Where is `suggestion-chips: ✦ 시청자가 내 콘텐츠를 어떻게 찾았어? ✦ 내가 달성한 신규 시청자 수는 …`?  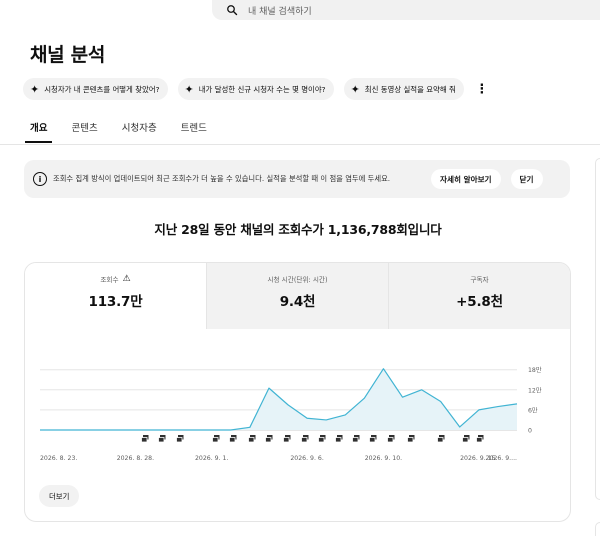 suggestion-chips: ✦ 시청자가 내 콘텐츠를 어떻게 찾았어? ✦ 내가 달성한 신규 시청자 수는 … is located at coordinates (256, 89).